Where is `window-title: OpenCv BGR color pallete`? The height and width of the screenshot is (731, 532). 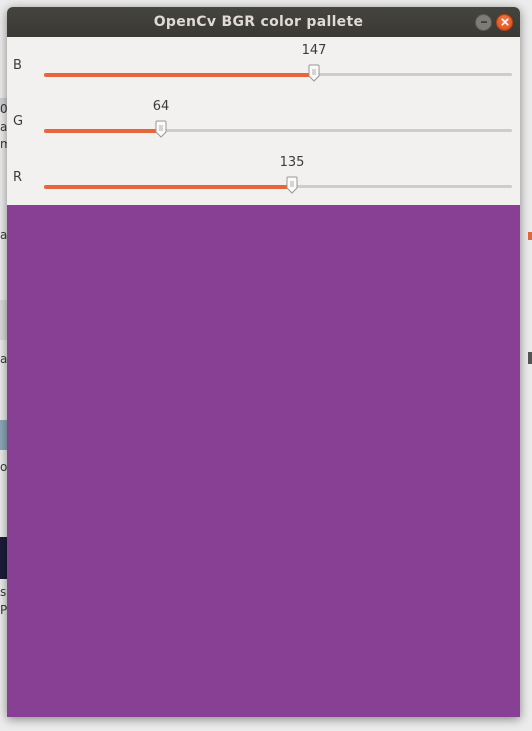 window-title: OpenCv BGR color pallete is located at coordinates (258, 22).